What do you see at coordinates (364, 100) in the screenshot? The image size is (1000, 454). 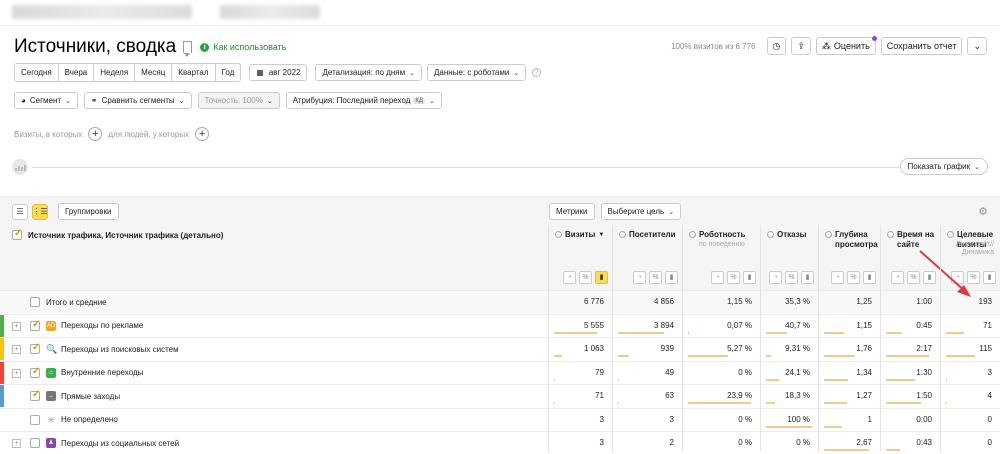 I see `attribution-dropdown: Атрибуция: Последний переход КД ⌄` at bounding box center [364, 100].